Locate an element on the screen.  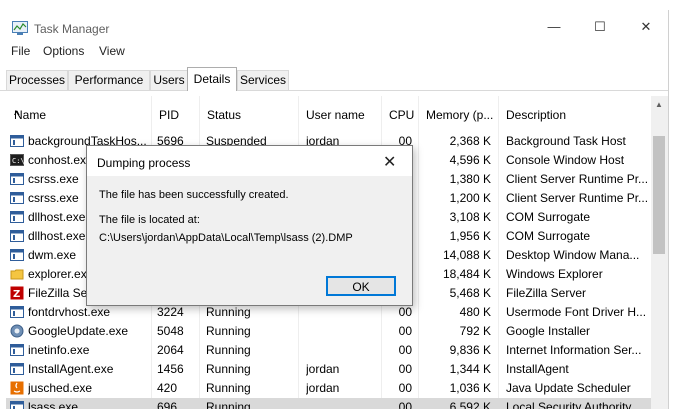
filezilla-icon: Z is located at coordinates (17, 293).